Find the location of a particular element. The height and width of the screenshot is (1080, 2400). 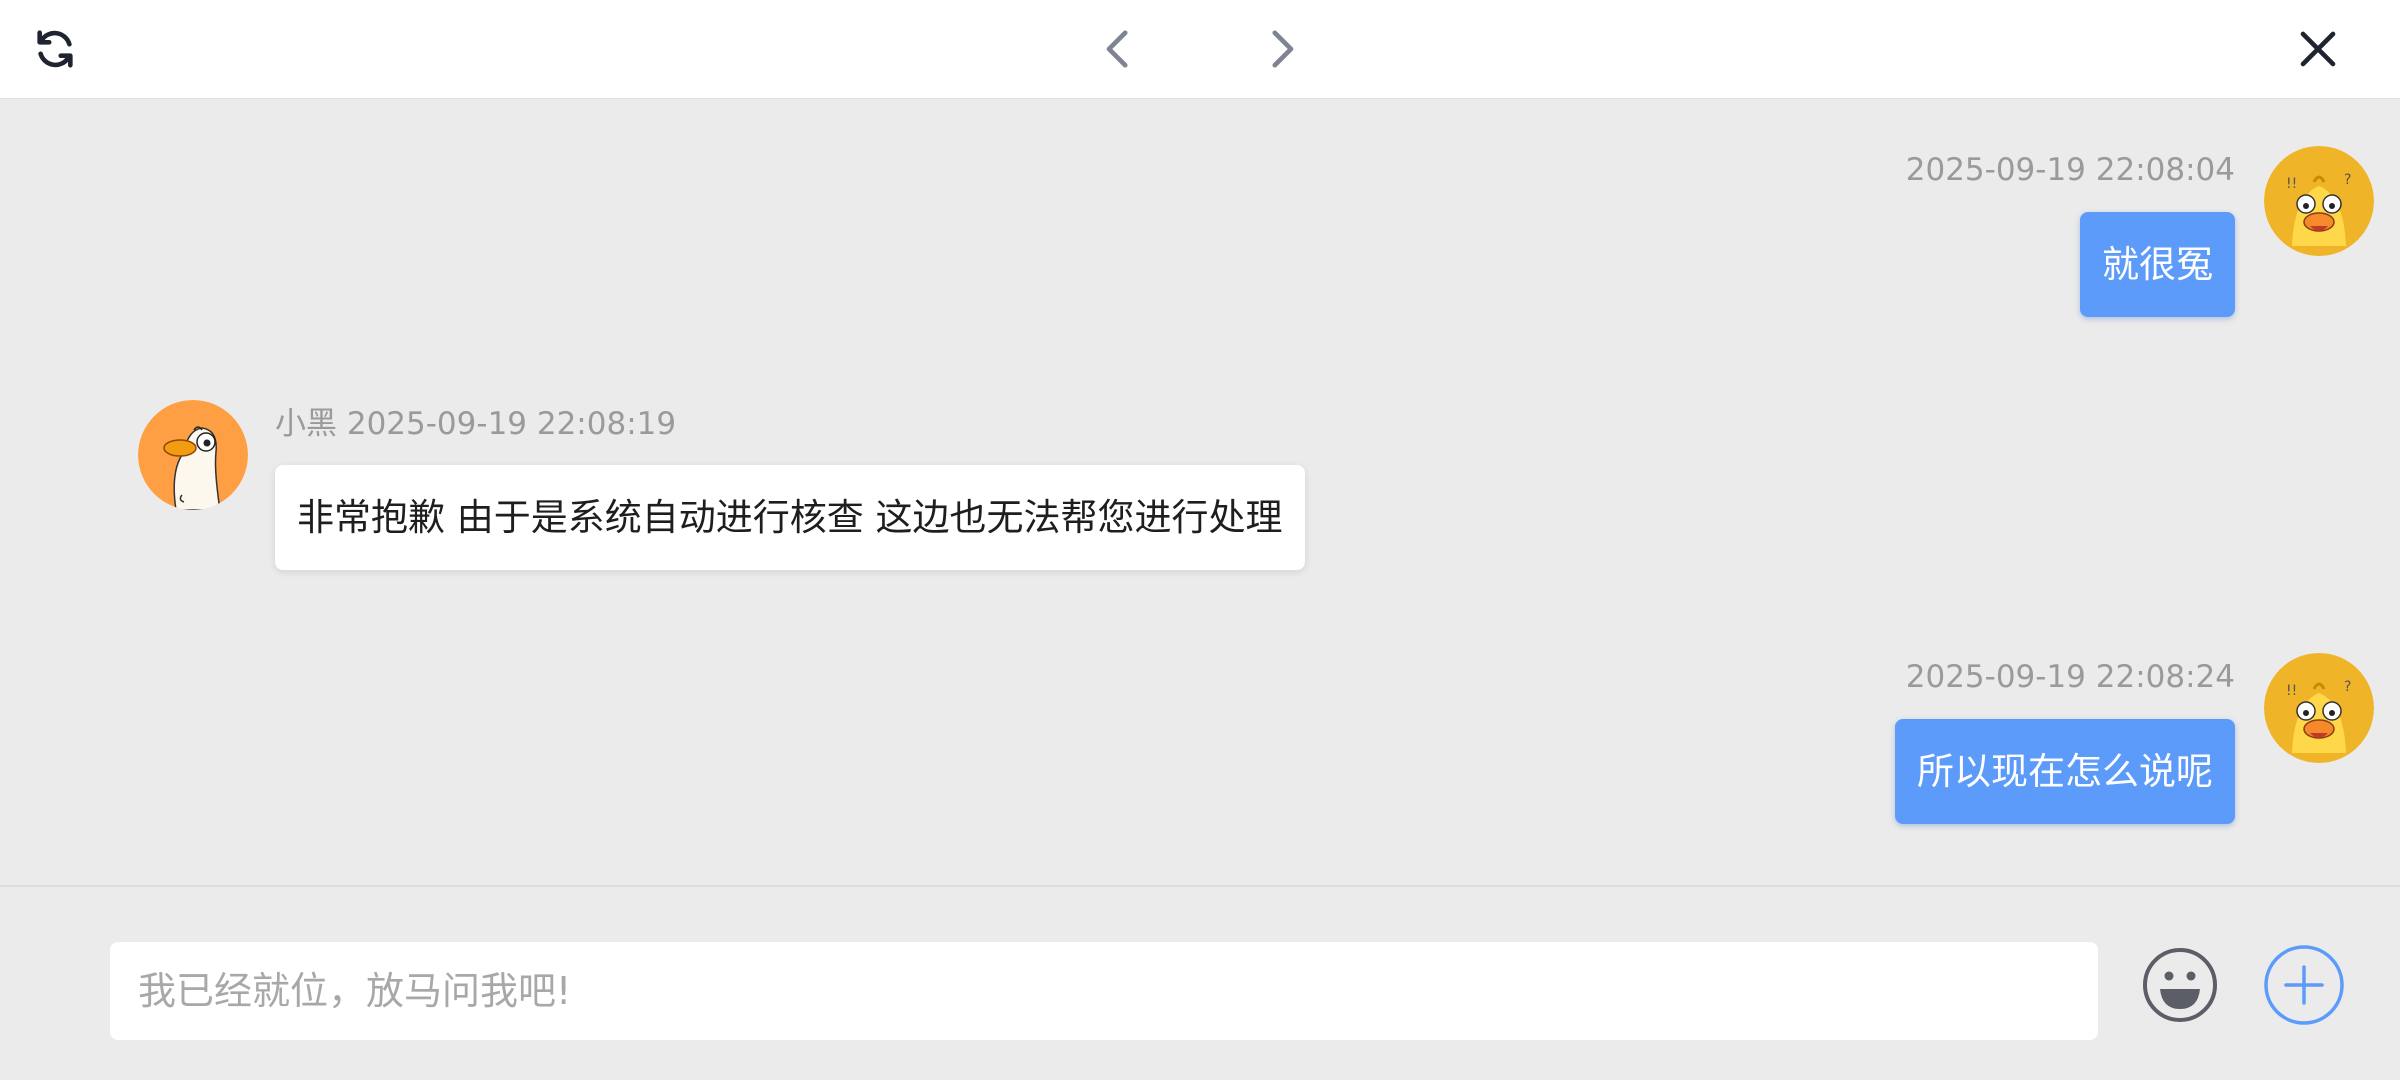

message-text: 就很冤 is located at coordinates (2157, 264).